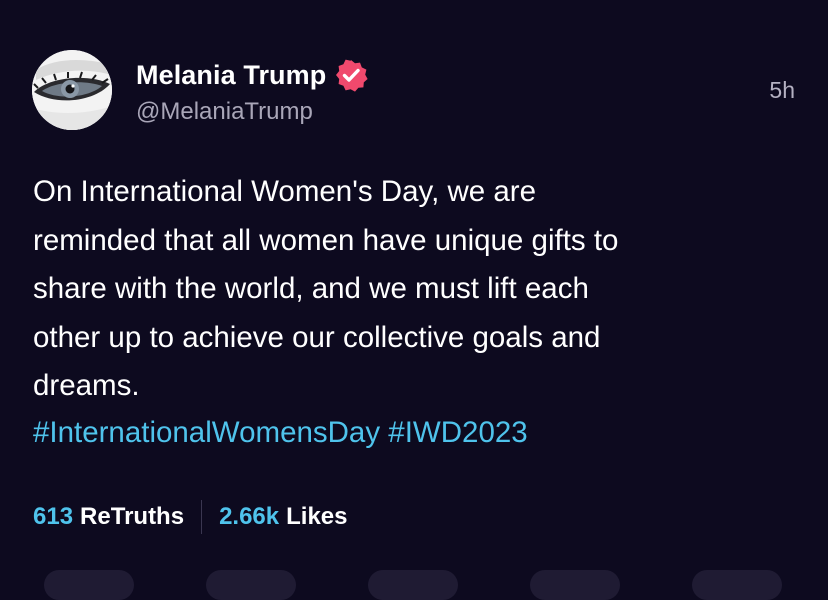 The width and height of the screenshot is (828, 600). I want to click on retruths-stat: 613 ReTruths, so click(108, 517).